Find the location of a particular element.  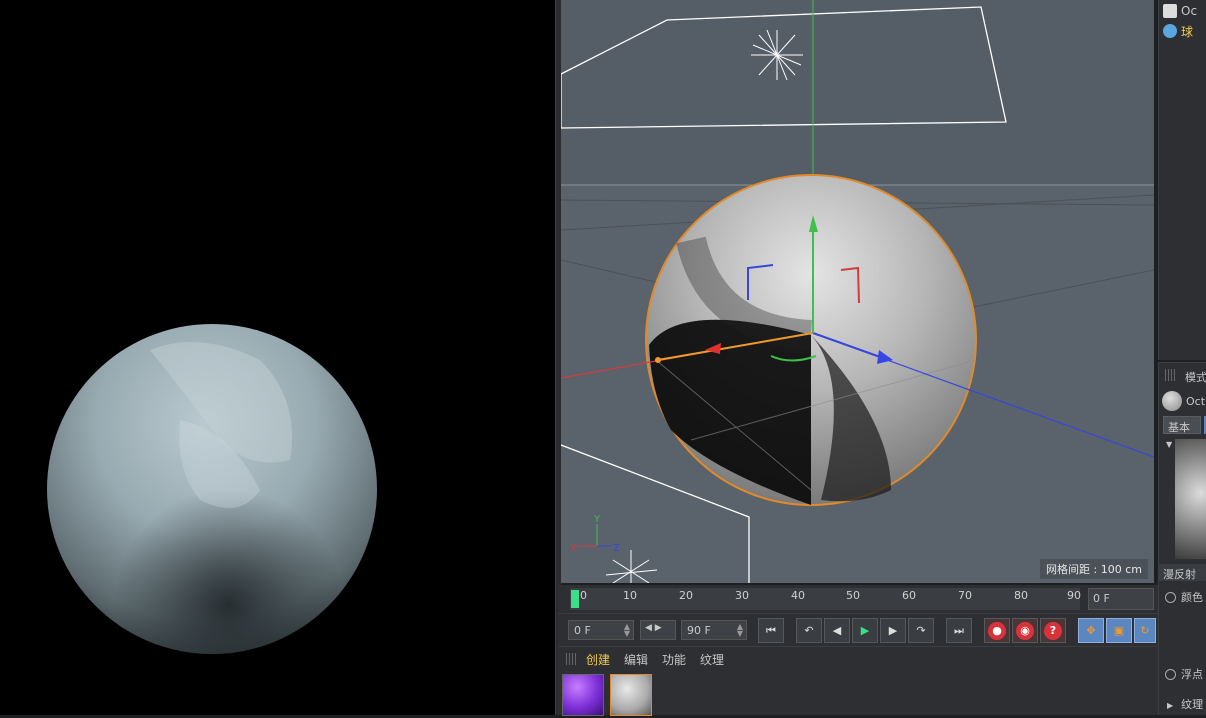

float-label: 浮点 is located at coordinates (1192, 674).